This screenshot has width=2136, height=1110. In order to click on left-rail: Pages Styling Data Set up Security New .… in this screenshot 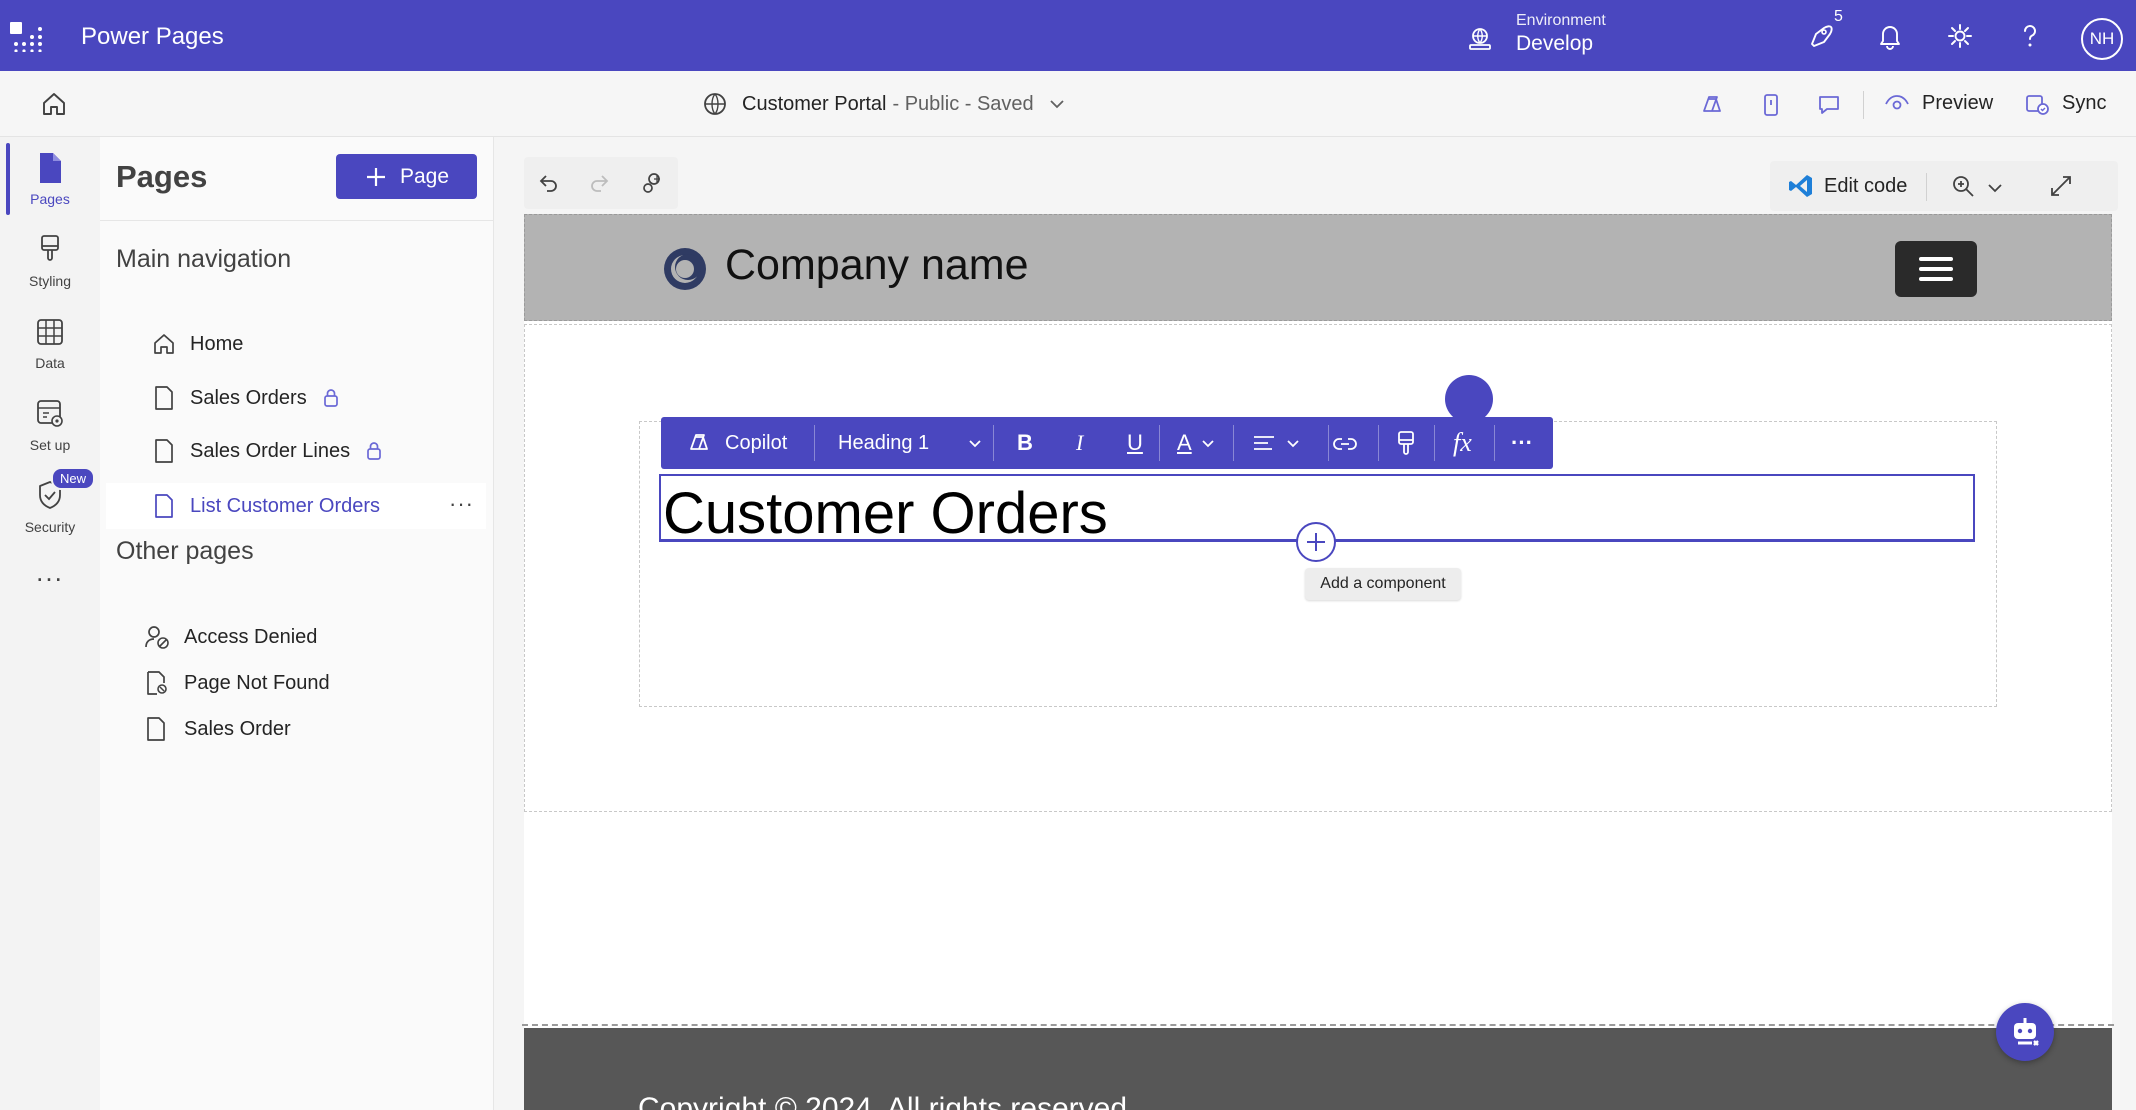, I will do `click(50, 623)`.